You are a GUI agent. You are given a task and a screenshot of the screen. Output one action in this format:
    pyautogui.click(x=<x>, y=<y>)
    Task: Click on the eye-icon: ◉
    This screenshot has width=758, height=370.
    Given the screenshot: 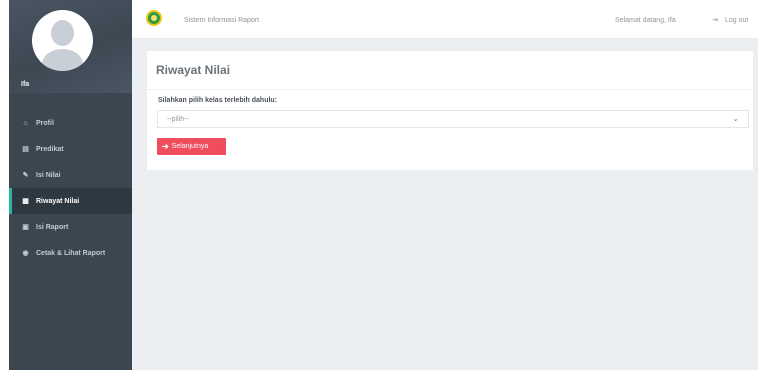 What is the action you would take?
    pyautogui.click(x=25, y=253)
    